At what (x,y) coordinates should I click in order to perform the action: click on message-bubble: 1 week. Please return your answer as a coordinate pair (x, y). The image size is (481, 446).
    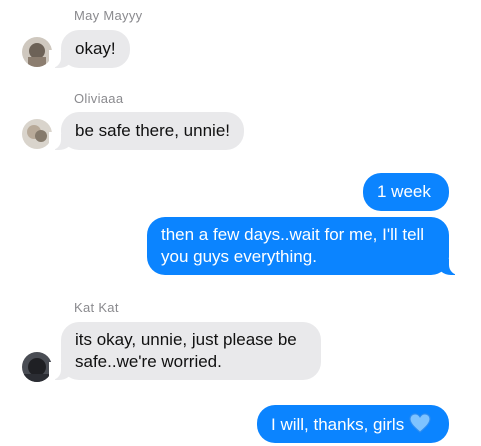
    Looking at the image, I should click on (406, 192).